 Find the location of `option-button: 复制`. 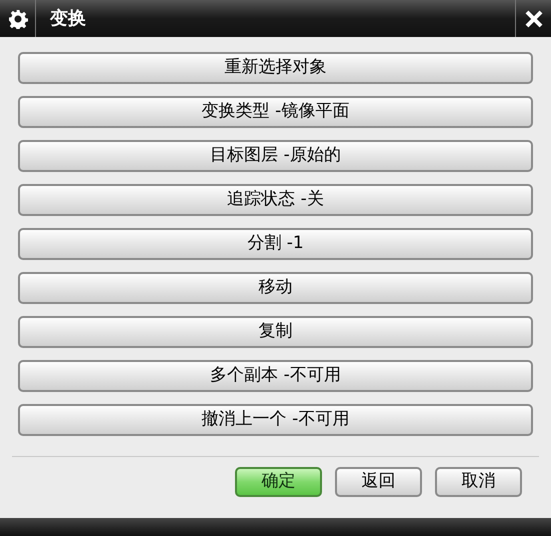

option-button: 复制 is located at coordinates (275, 332).